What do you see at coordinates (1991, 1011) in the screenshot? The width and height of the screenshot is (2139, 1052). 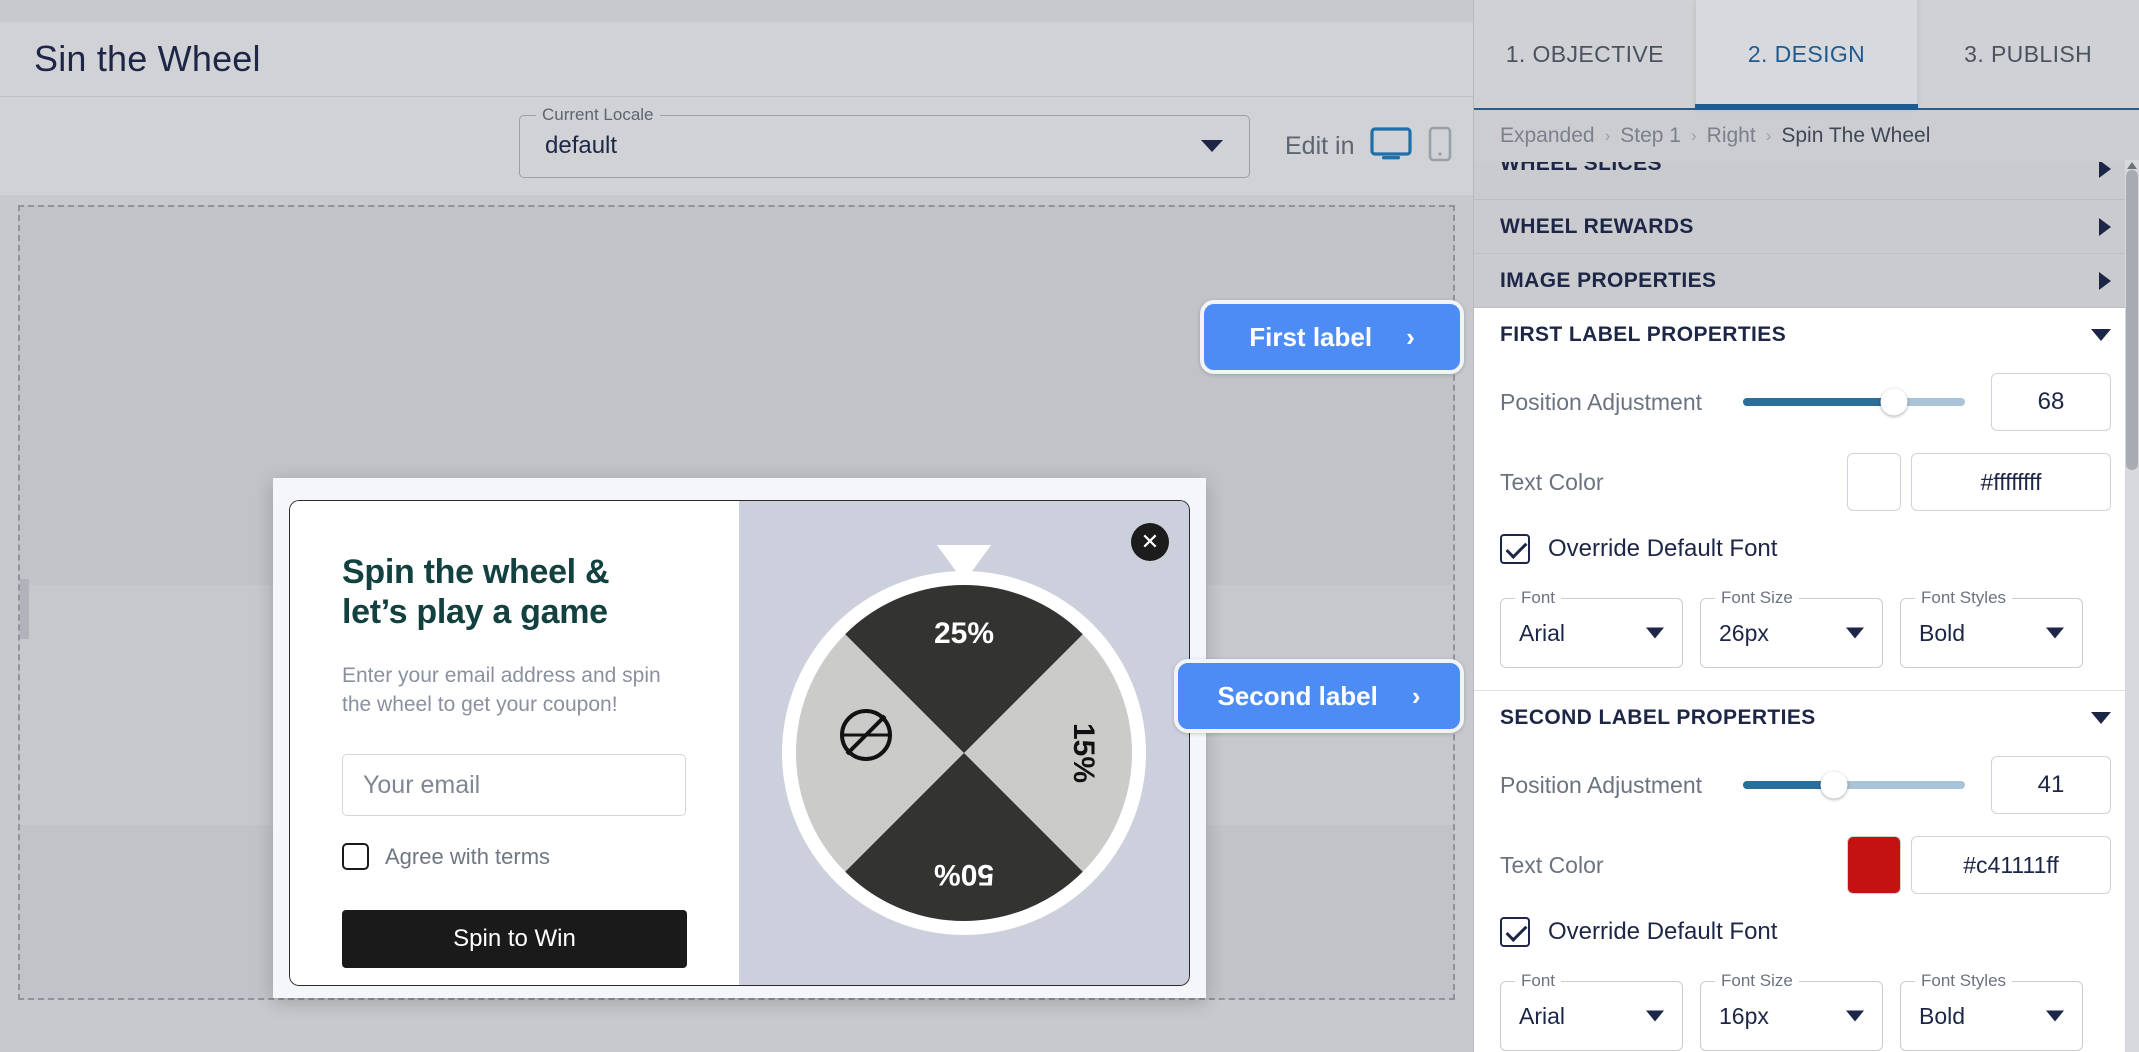 I see `second-font-styles-select: Font Styles Bold` at bounding box center [1991, 1011].